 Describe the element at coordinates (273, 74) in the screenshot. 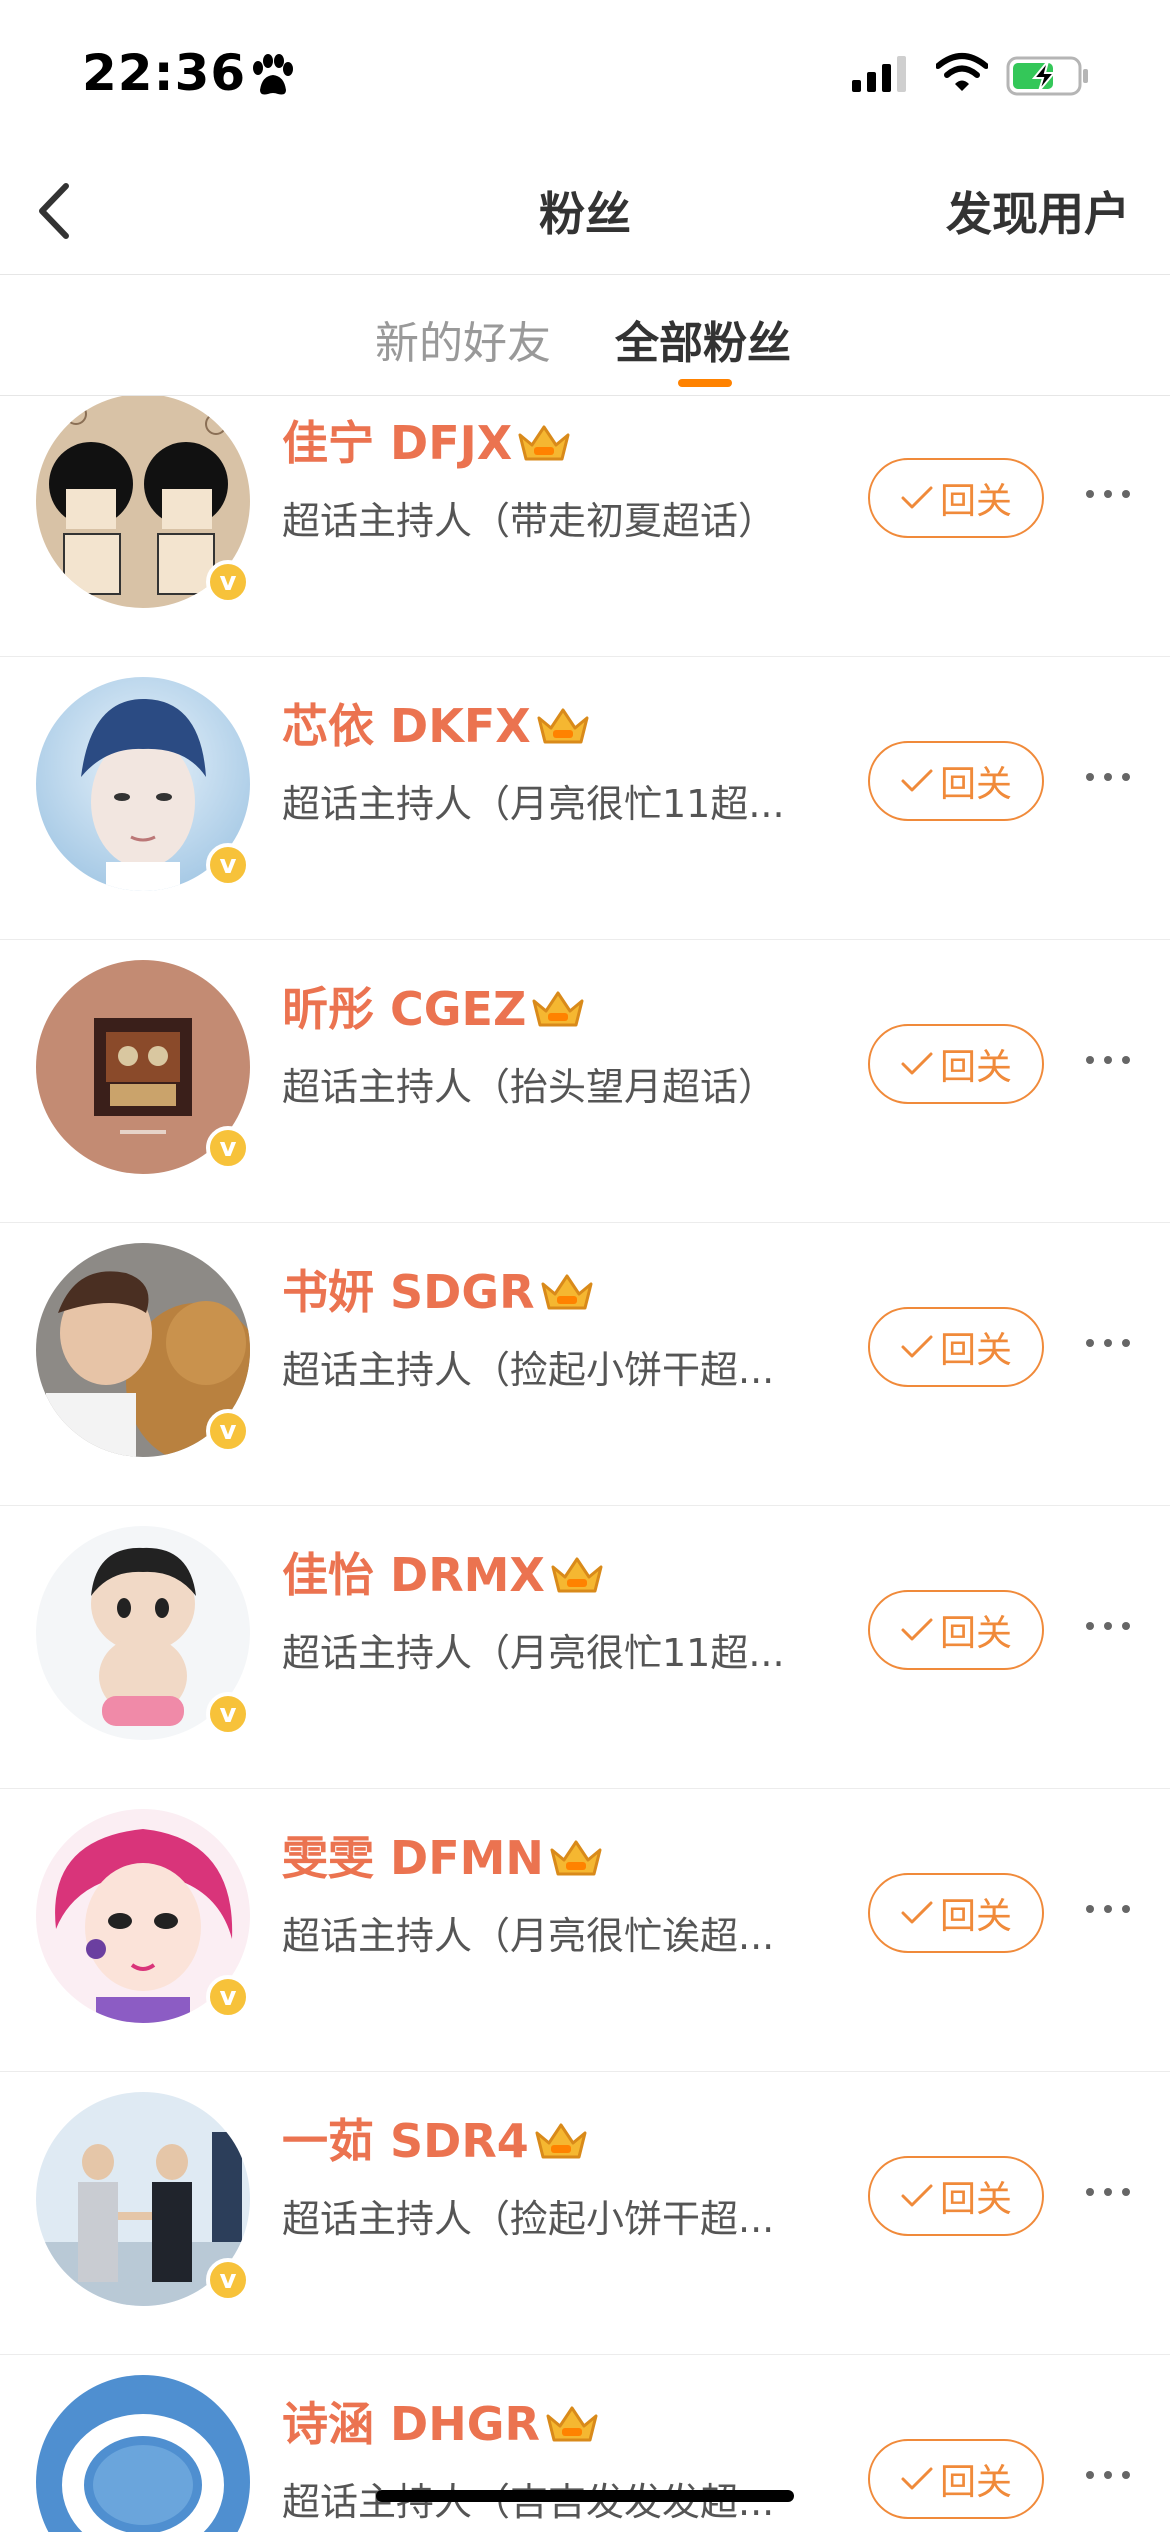

I see `paw-icon` at that location.